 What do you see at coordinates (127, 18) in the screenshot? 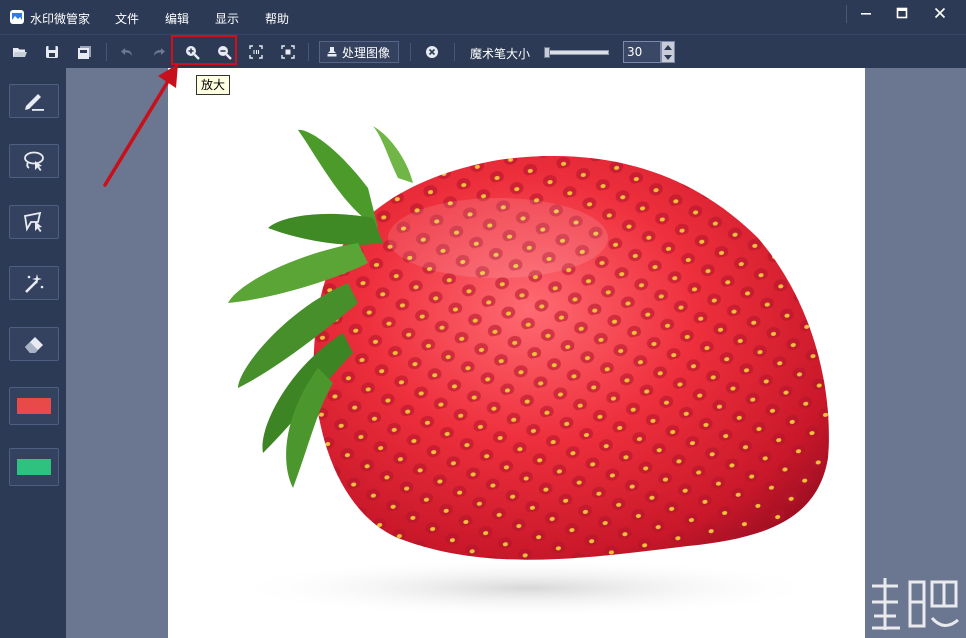
I see `menu-file: 文件` at bounding box center [127, 18].